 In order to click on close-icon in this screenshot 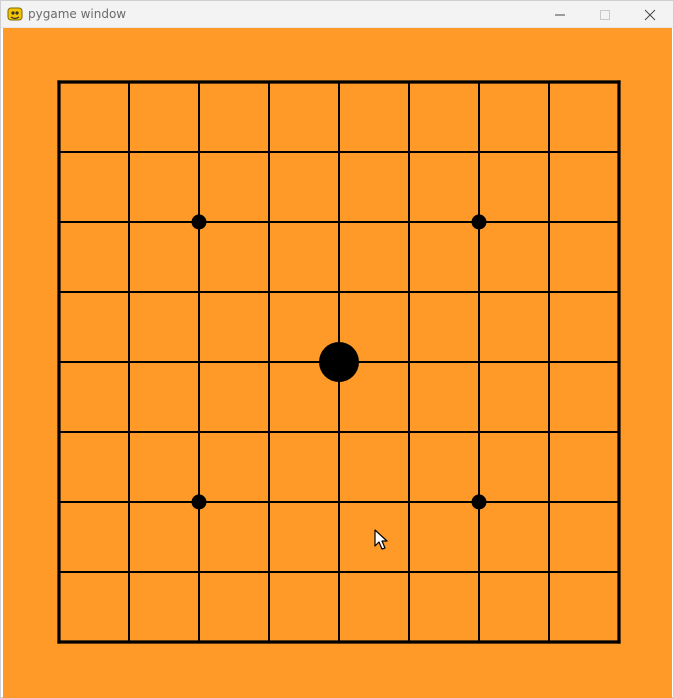, I will do `click(650, 15)`.